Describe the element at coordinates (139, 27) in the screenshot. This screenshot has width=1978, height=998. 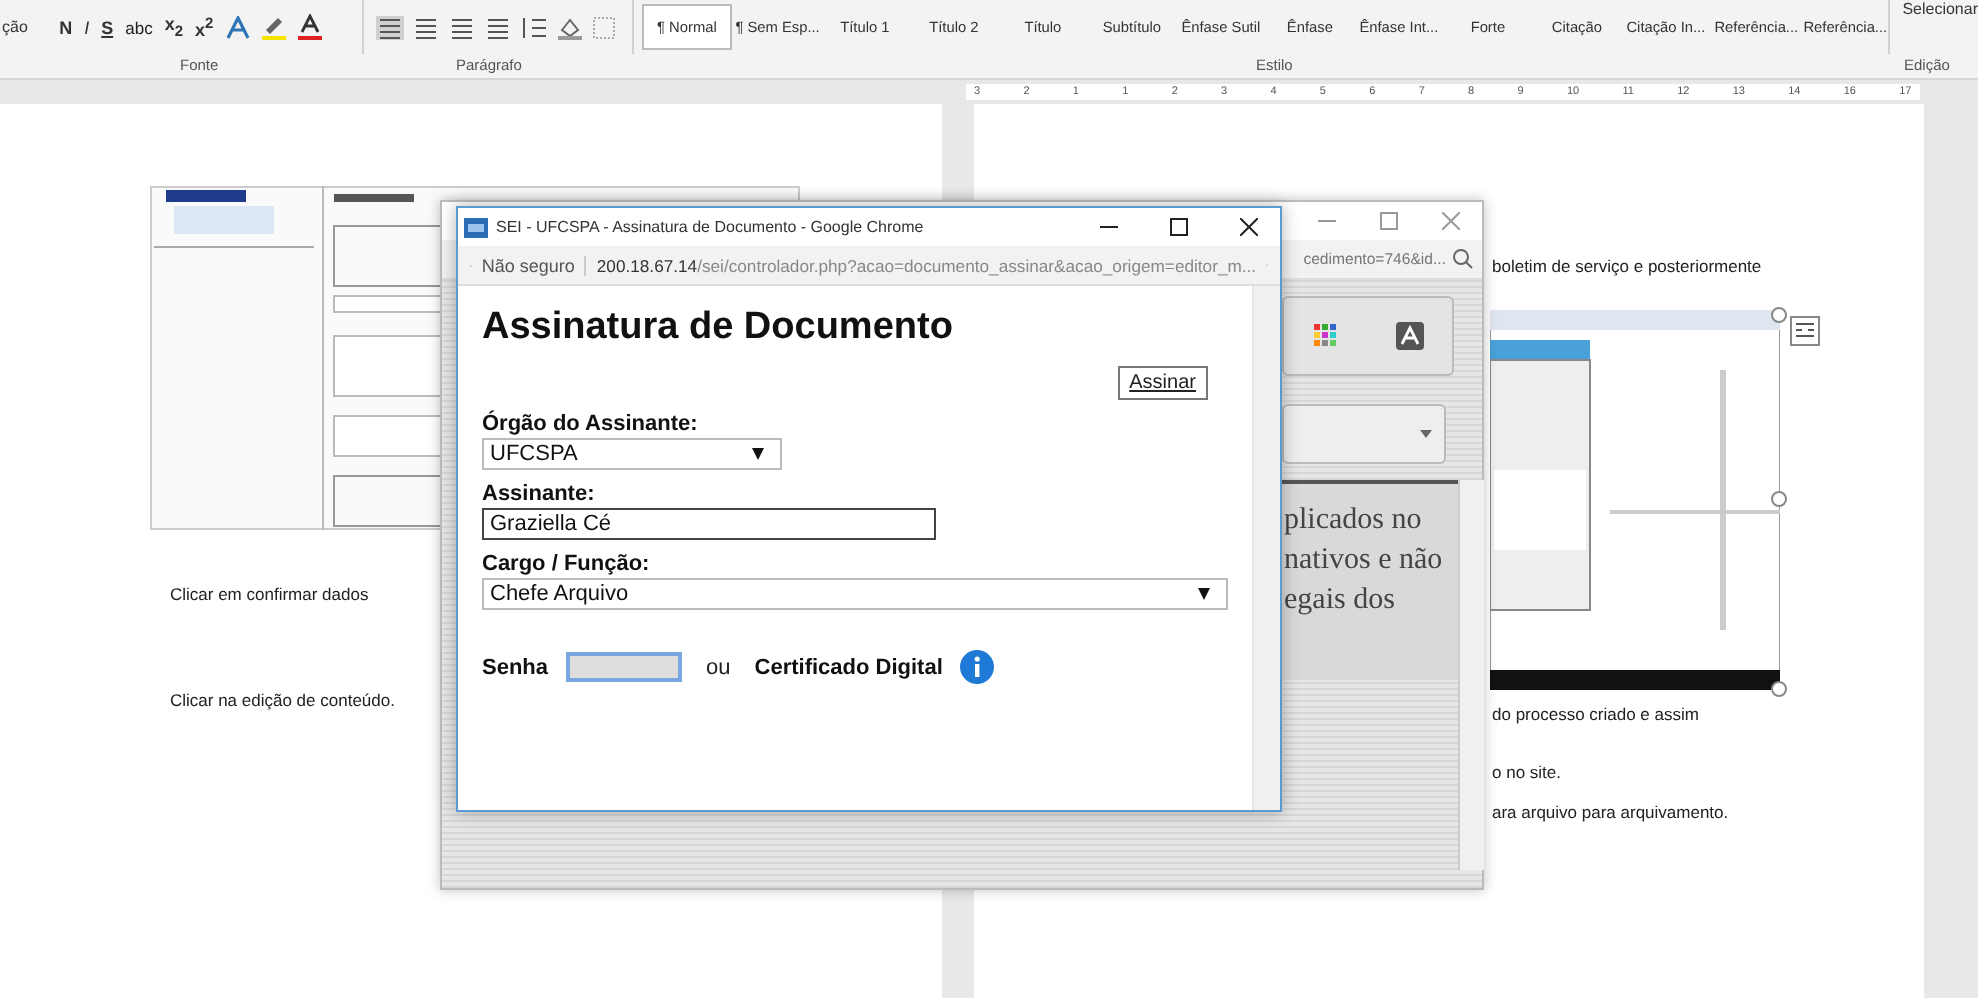
I see `format-button: abc` at that location.